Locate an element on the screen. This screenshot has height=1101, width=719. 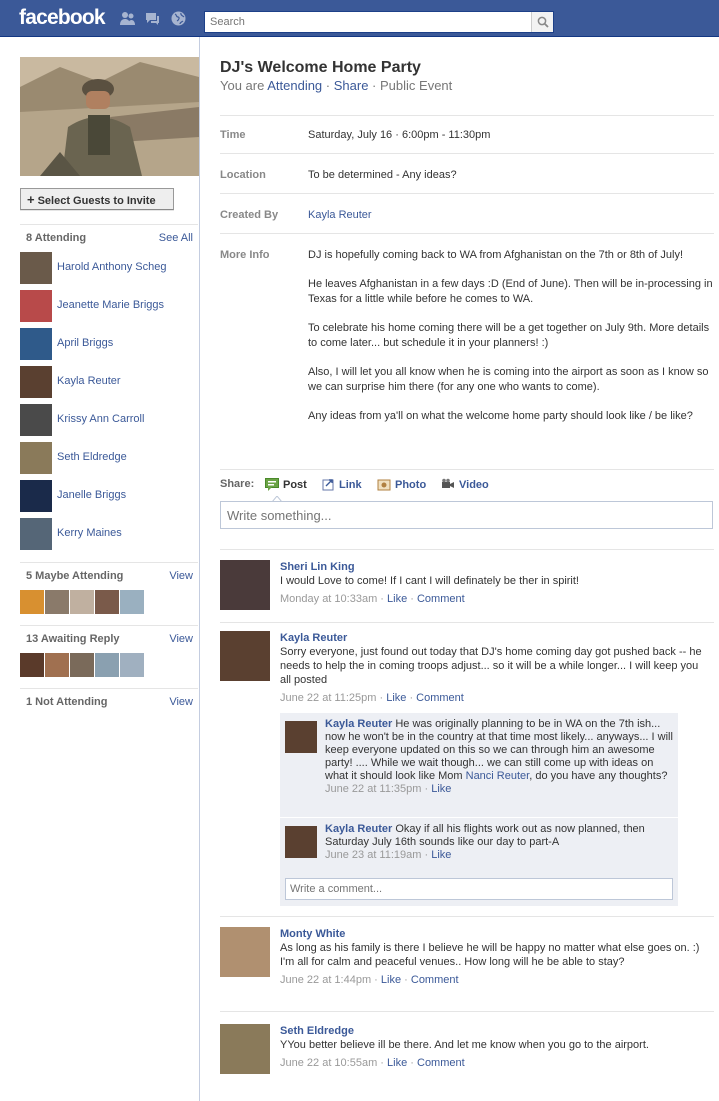
guest-name-link: April Briggs is located at coordinates (85, 343).